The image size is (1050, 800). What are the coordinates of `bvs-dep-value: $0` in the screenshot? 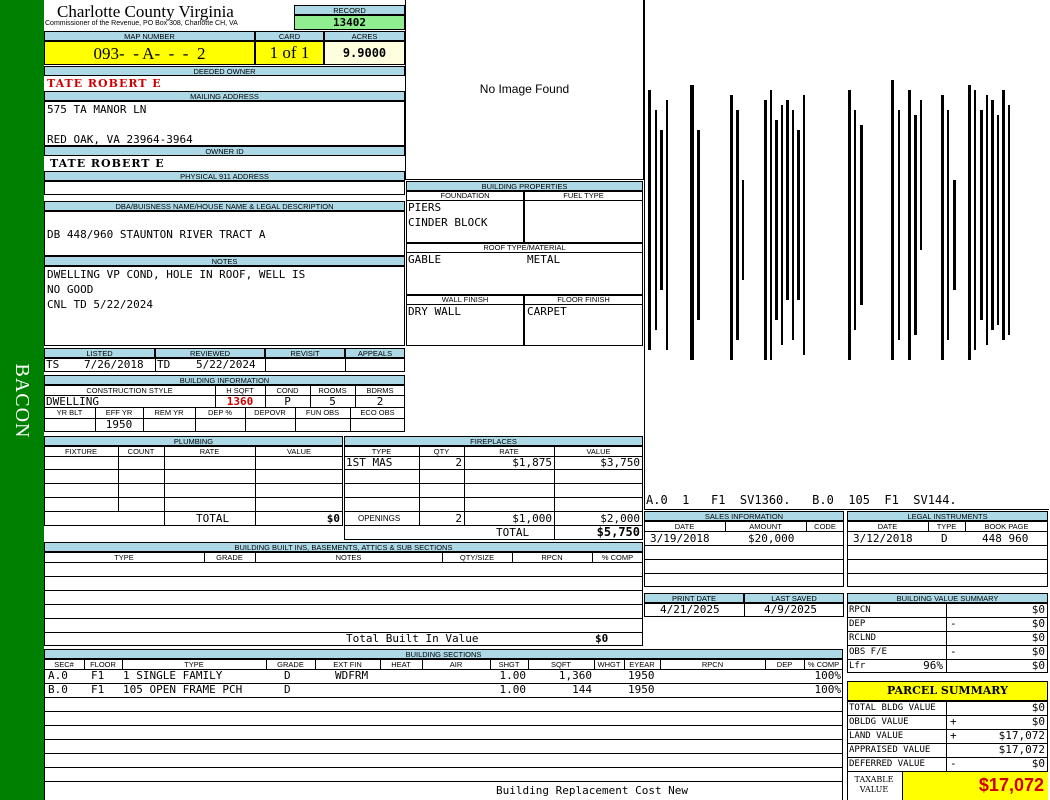 It's located at (1038, 623).